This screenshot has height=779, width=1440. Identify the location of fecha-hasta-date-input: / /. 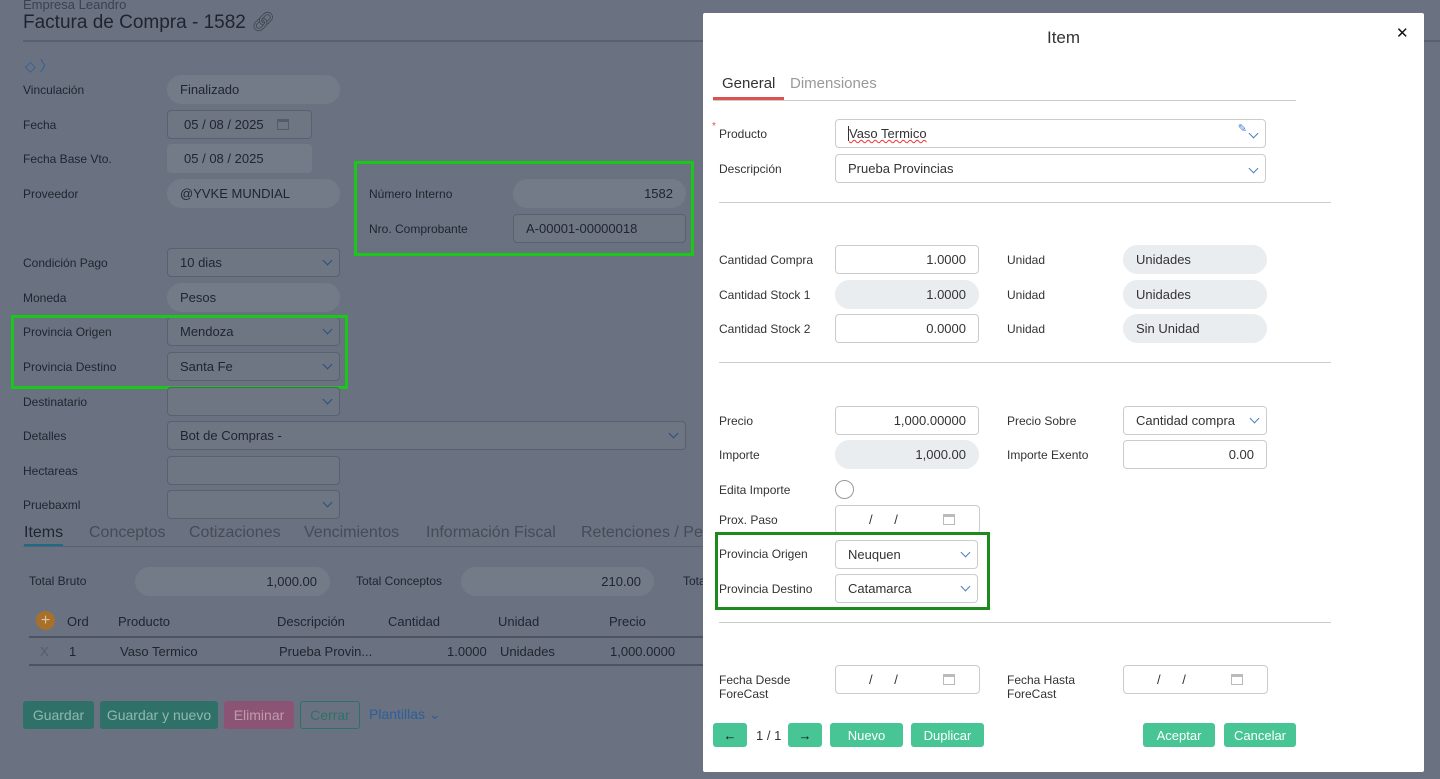
(1195, 679).